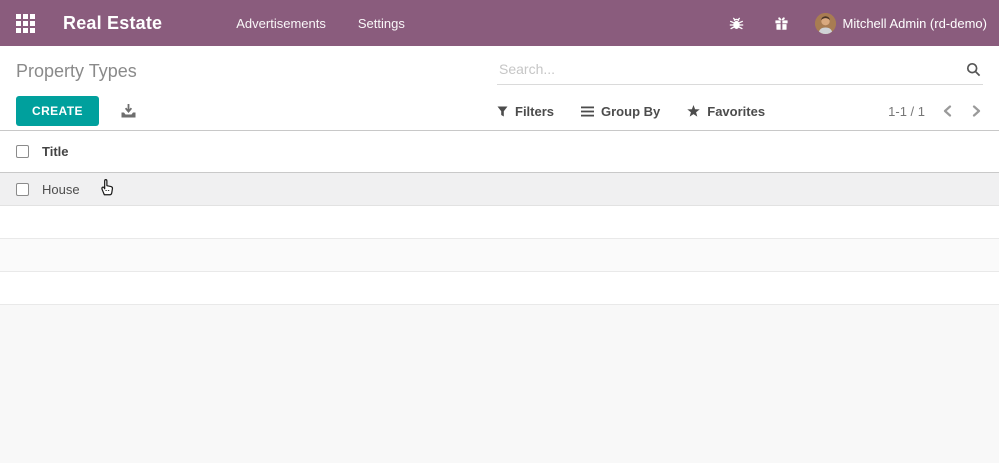  Describe the element at coordinates (915, 23) in the screenshot. I see `user-menu: Mitchell Admin (rd-demo)` at that location.